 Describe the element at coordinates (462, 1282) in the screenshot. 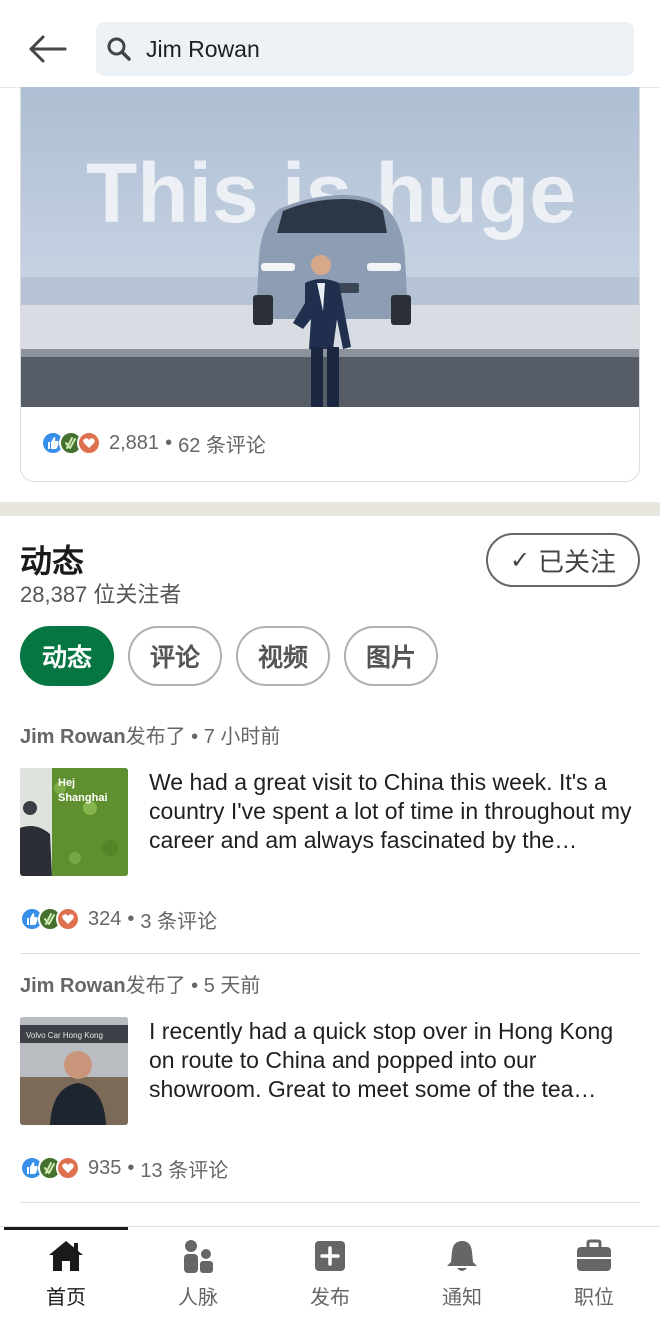

I see `nav-notifications: 通知` at that location.